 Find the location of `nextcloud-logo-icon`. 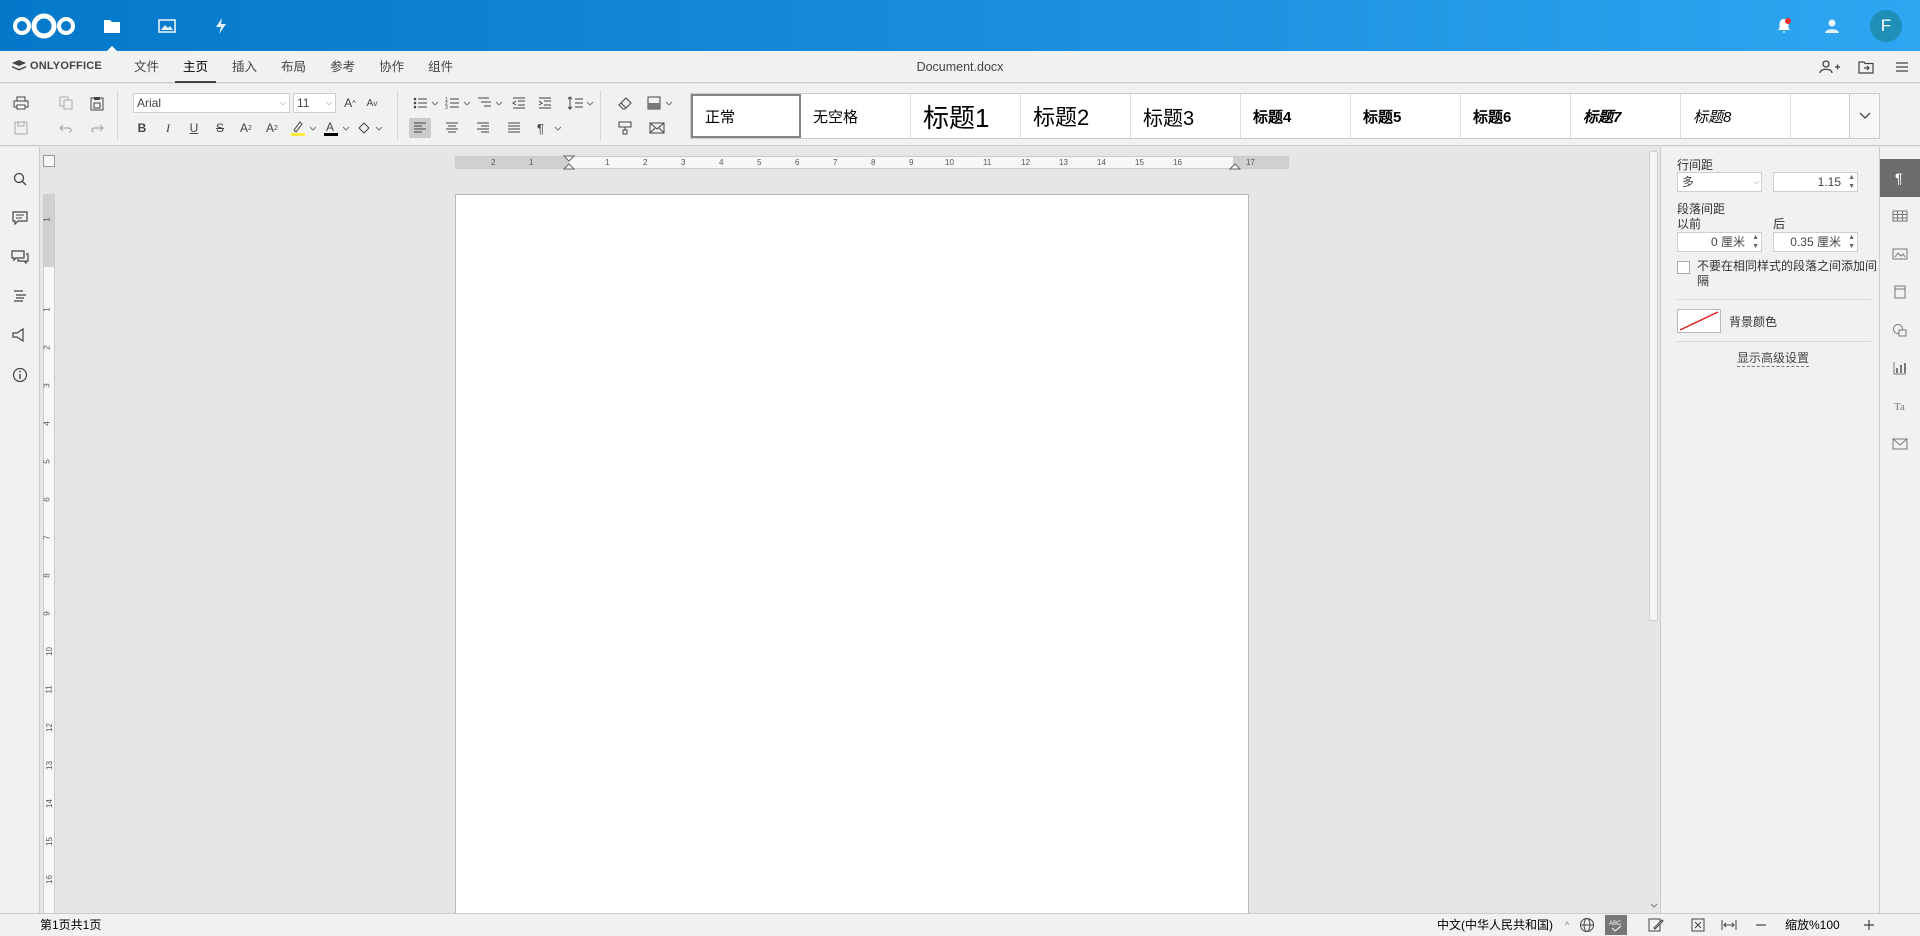

nextcloud-logo-icon is located at coordinates (44, 26).